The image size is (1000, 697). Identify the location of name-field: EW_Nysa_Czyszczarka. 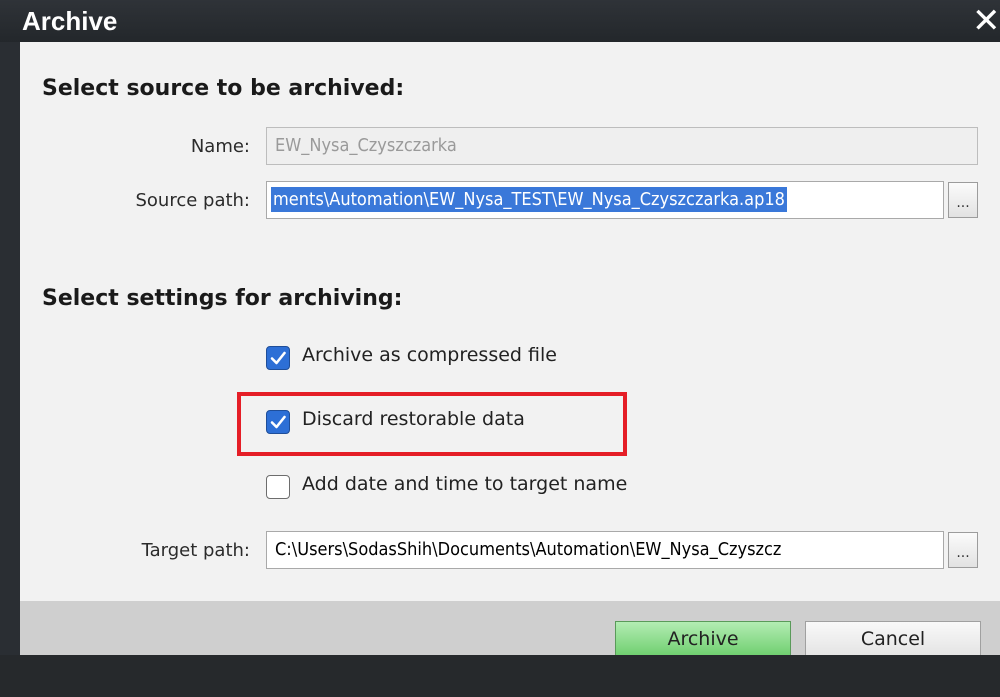
(622, 146).